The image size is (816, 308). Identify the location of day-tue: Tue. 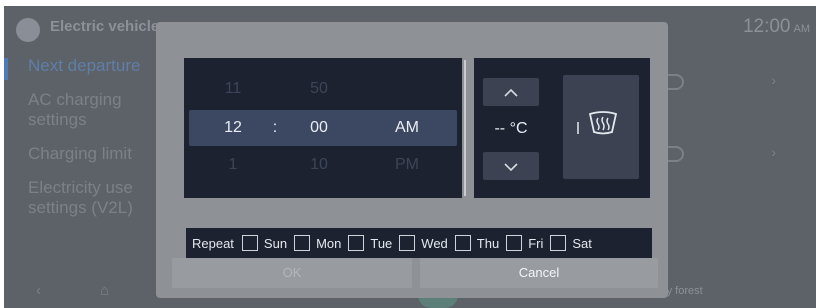
(370, 243).